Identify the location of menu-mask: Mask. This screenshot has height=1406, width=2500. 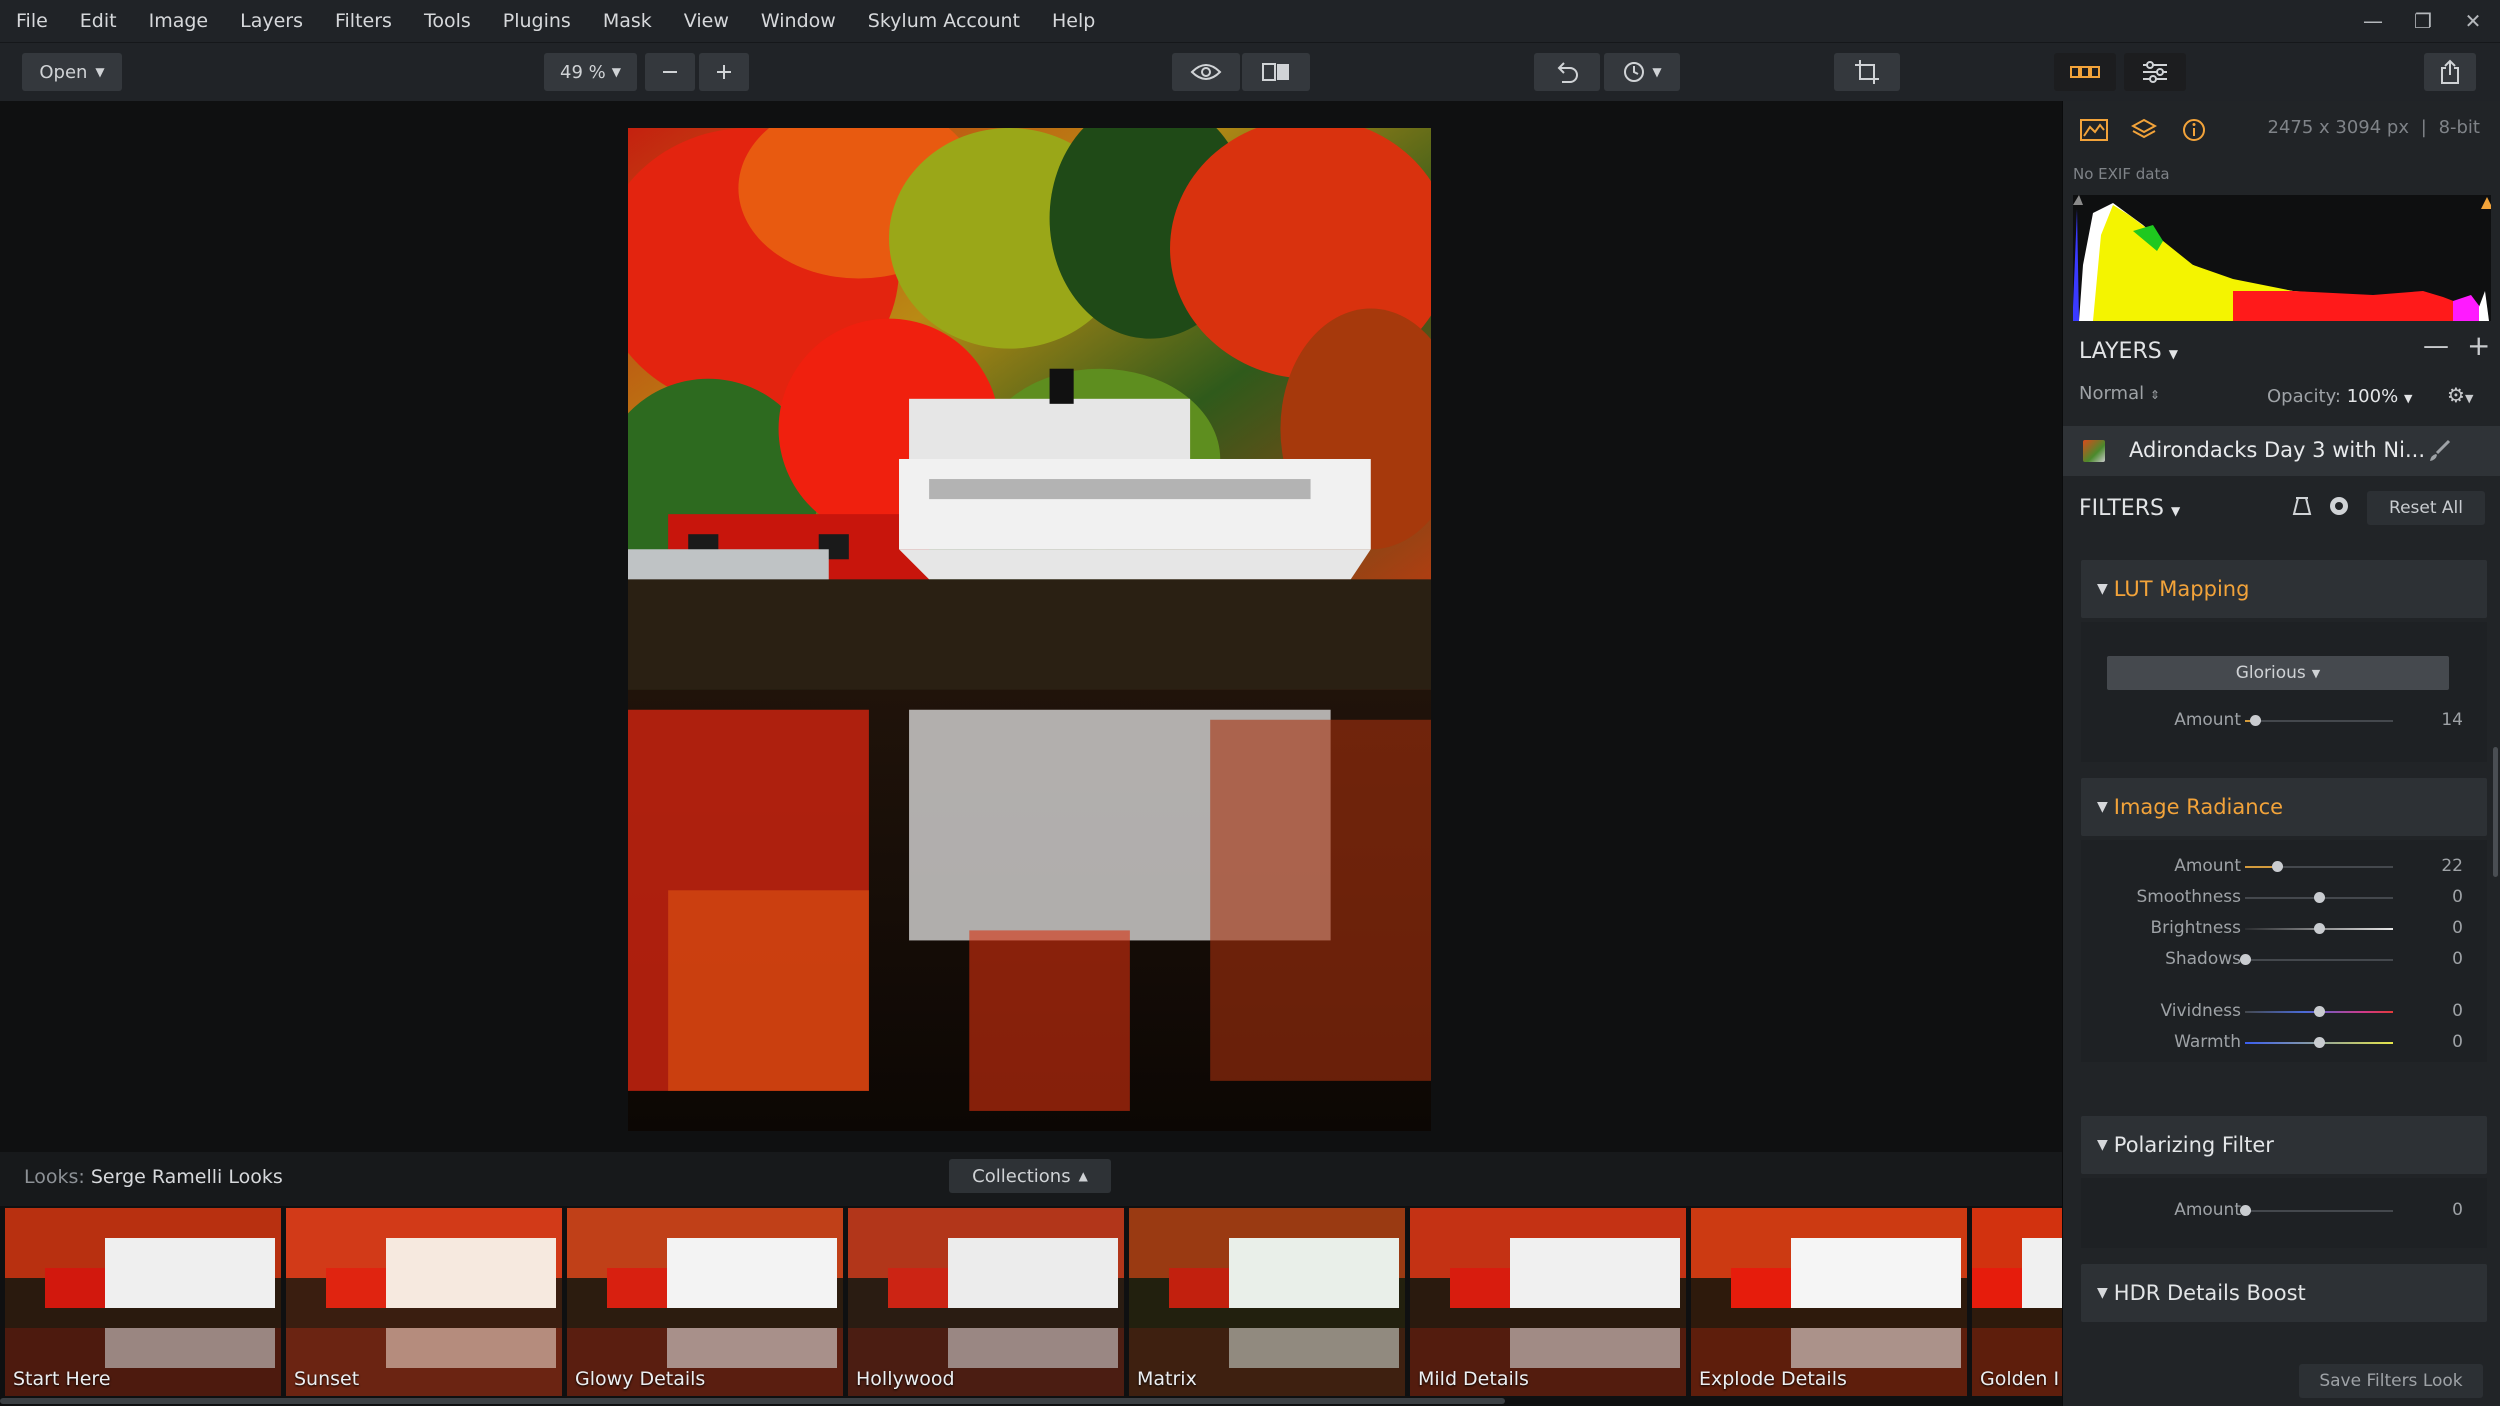
(627, 21).